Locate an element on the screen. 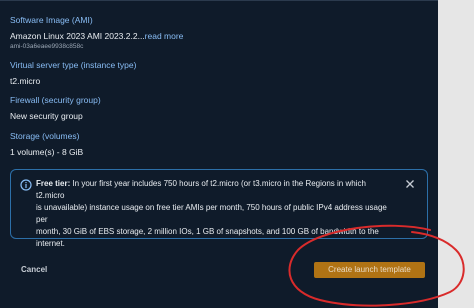  storage-value: 1 volume(s) - 8 GiB is located at coordinates (47, 152).